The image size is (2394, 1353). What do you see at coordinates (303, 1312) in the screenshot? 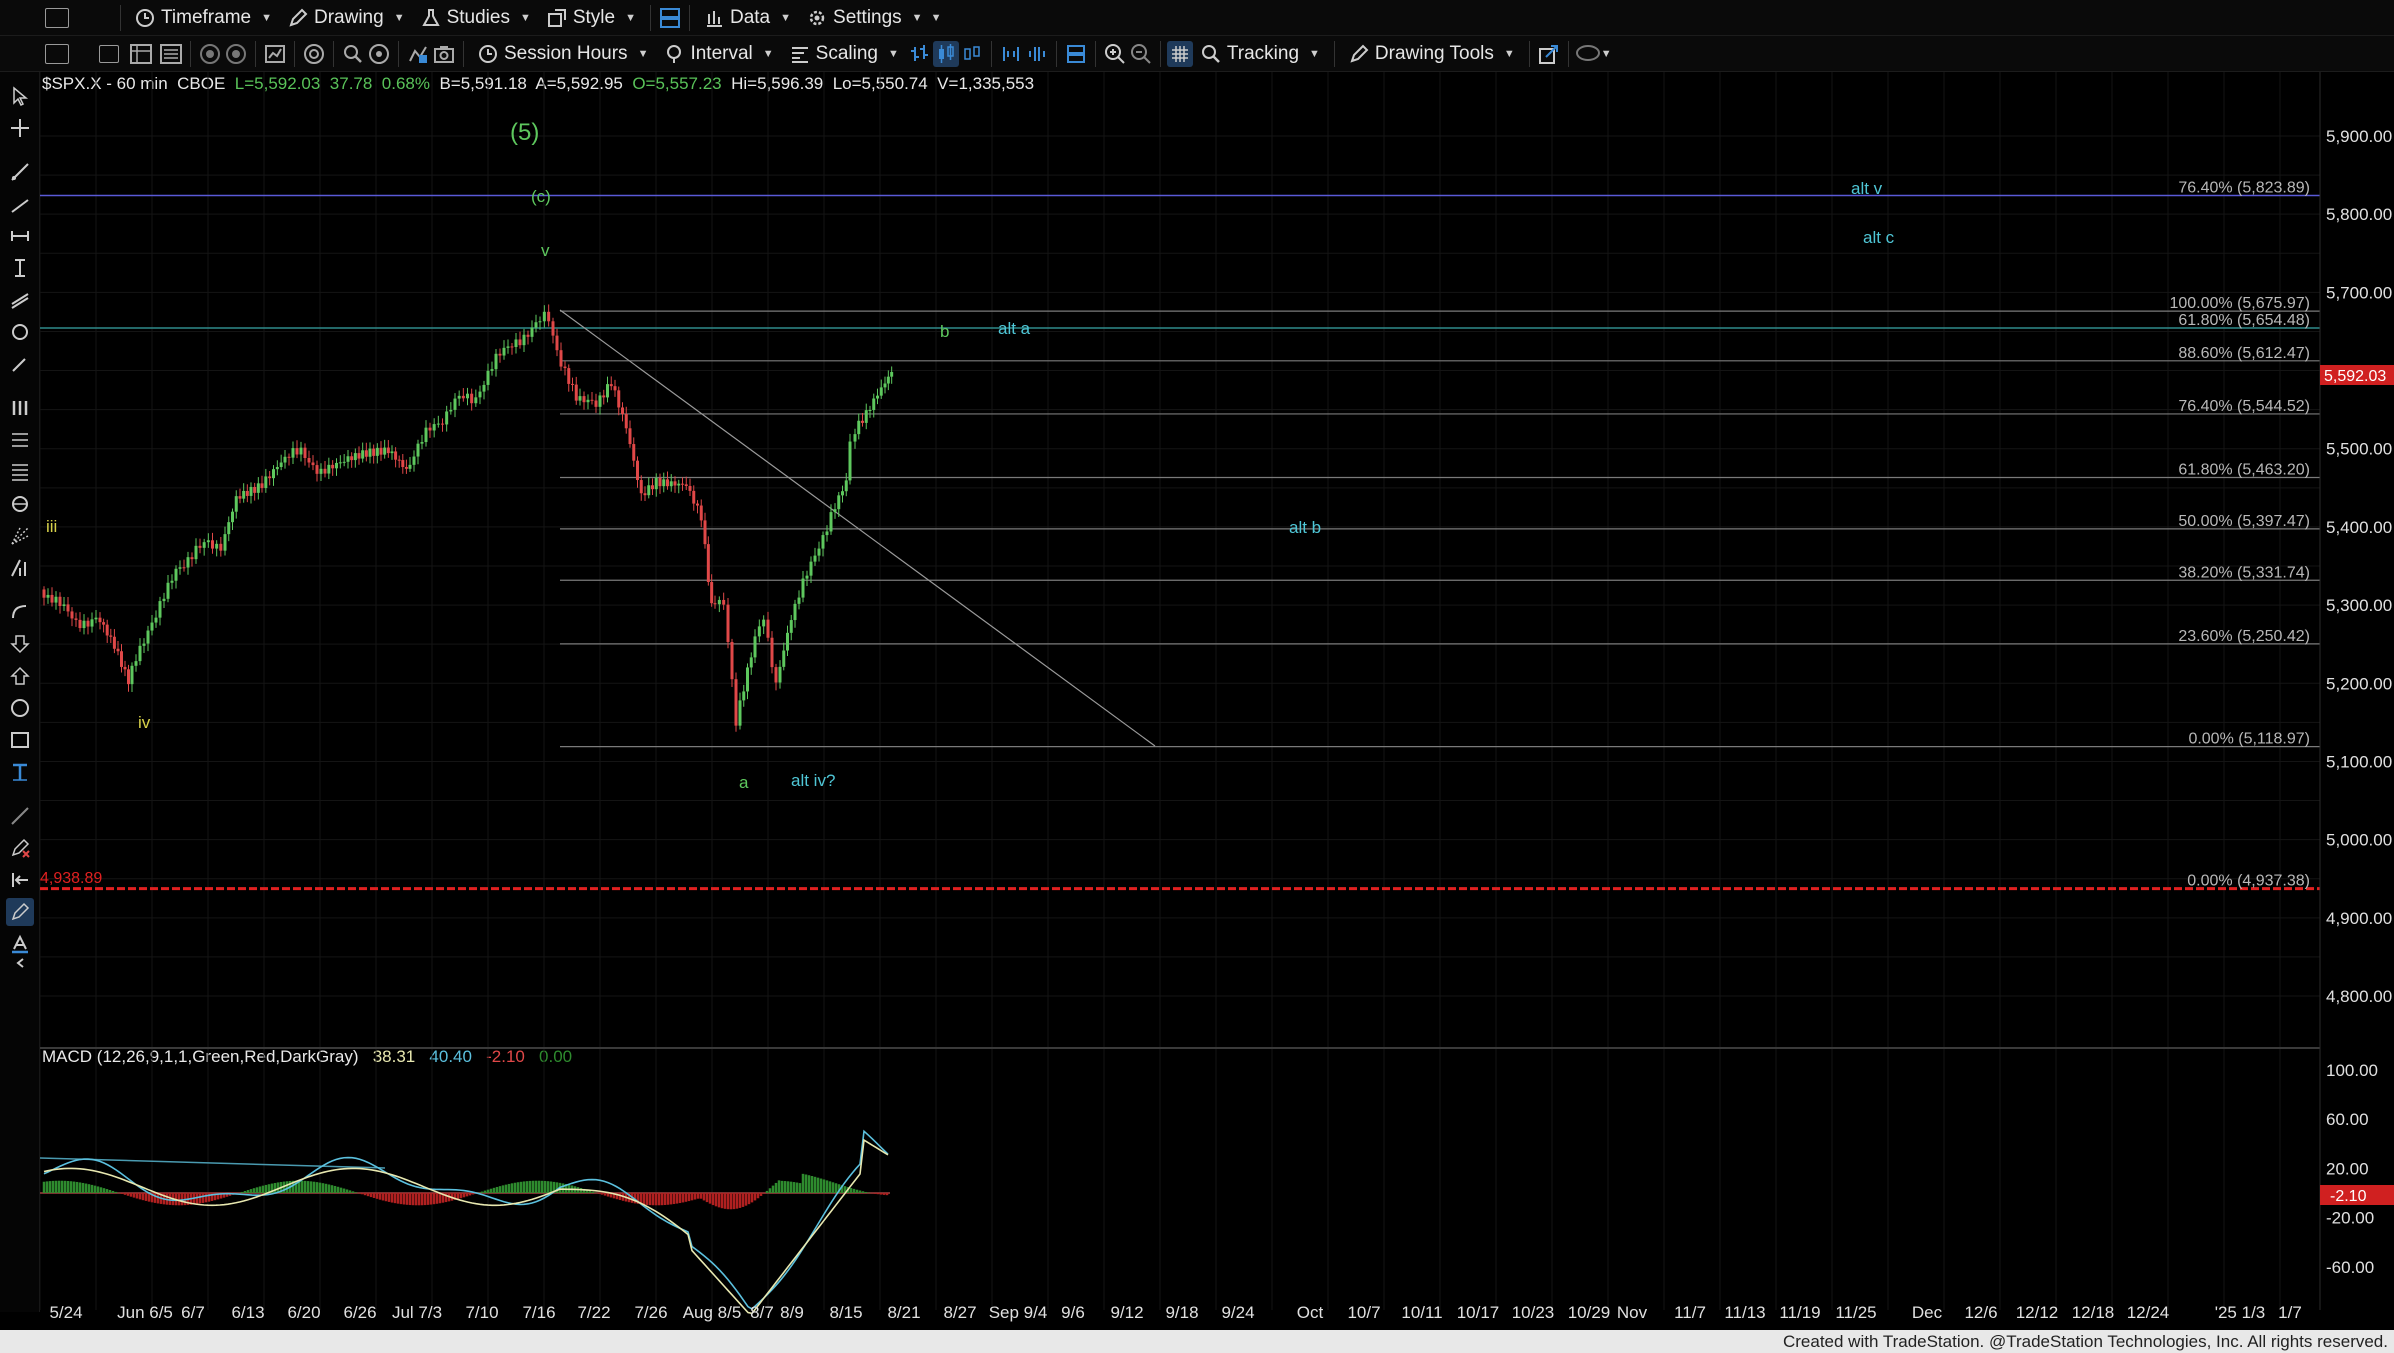
I see `date-axis-label: 6/20` at bounding box center [303, 1312].